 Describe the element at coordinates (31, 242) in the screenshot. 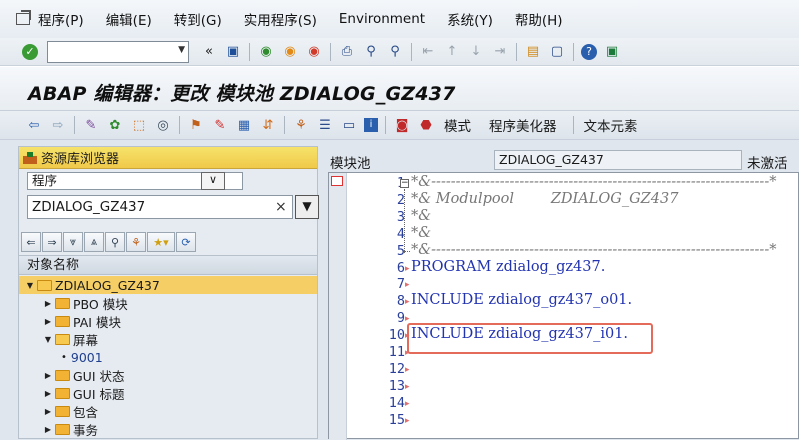

I see `nav-back-icon: ⇐` at that location.